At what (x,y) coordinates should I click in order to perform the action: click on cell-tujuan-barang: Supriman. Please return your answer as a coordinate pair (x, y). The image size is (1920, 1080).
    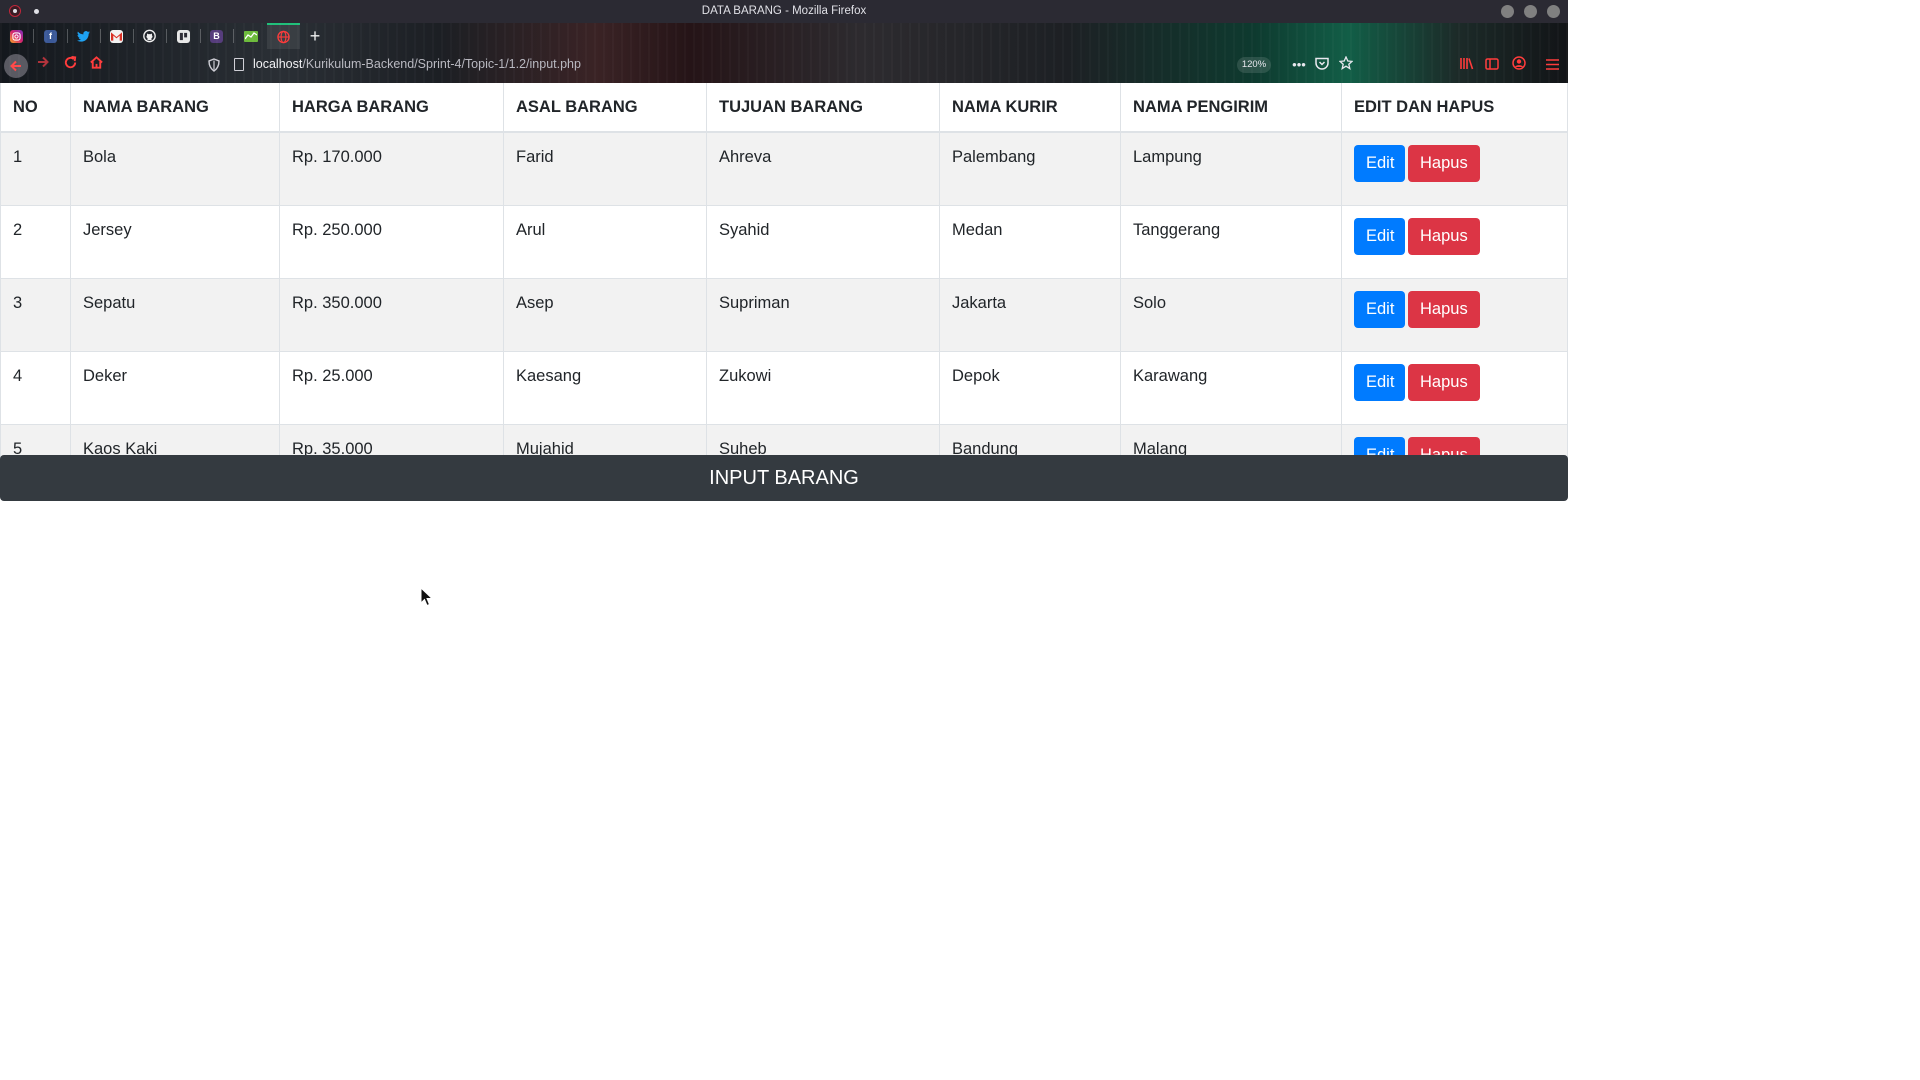
    Looking at the image, I should click on (823, 315).